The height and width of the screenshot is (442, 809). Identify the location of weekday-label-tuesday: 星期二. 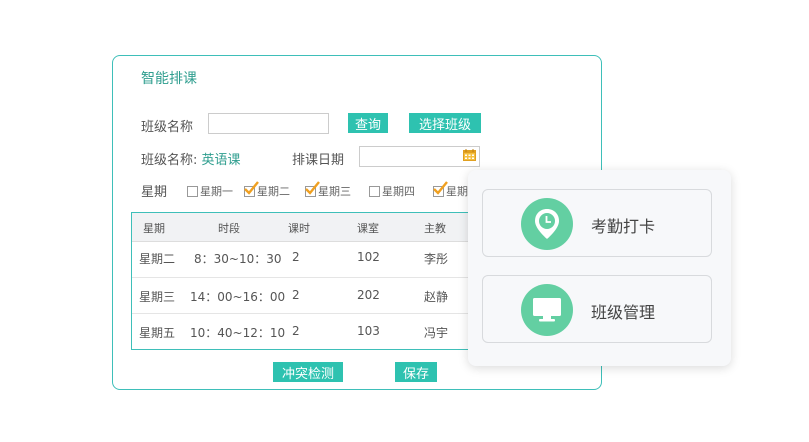
(273, 191).